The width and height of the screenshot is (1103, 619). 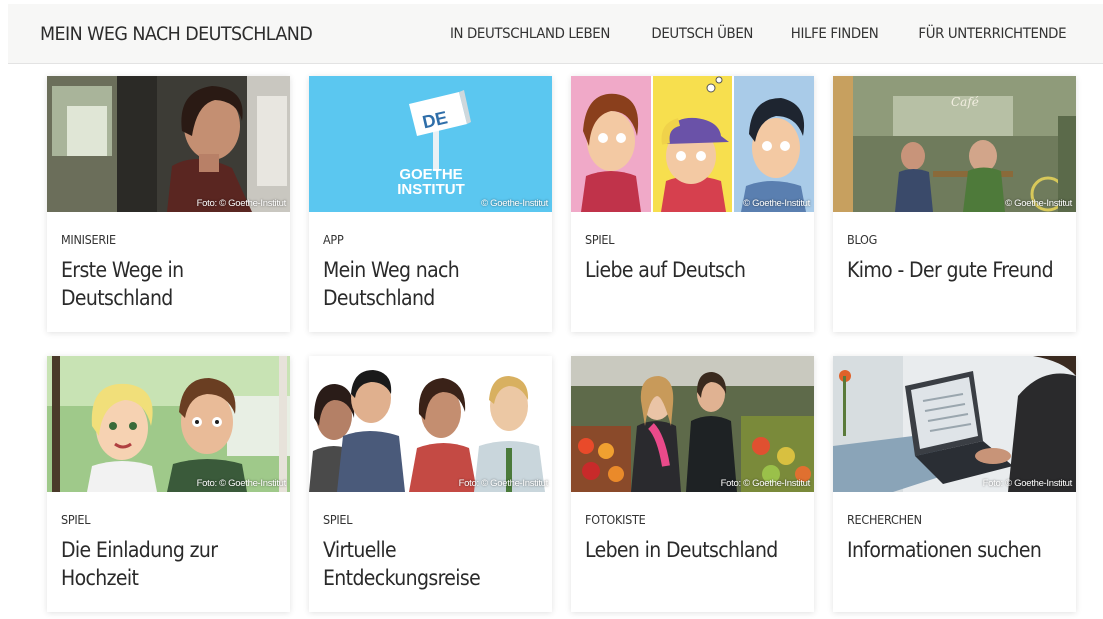 I want to click on card-image-people: Foto: © Goethe-Institut, so click(x=430, y=424).